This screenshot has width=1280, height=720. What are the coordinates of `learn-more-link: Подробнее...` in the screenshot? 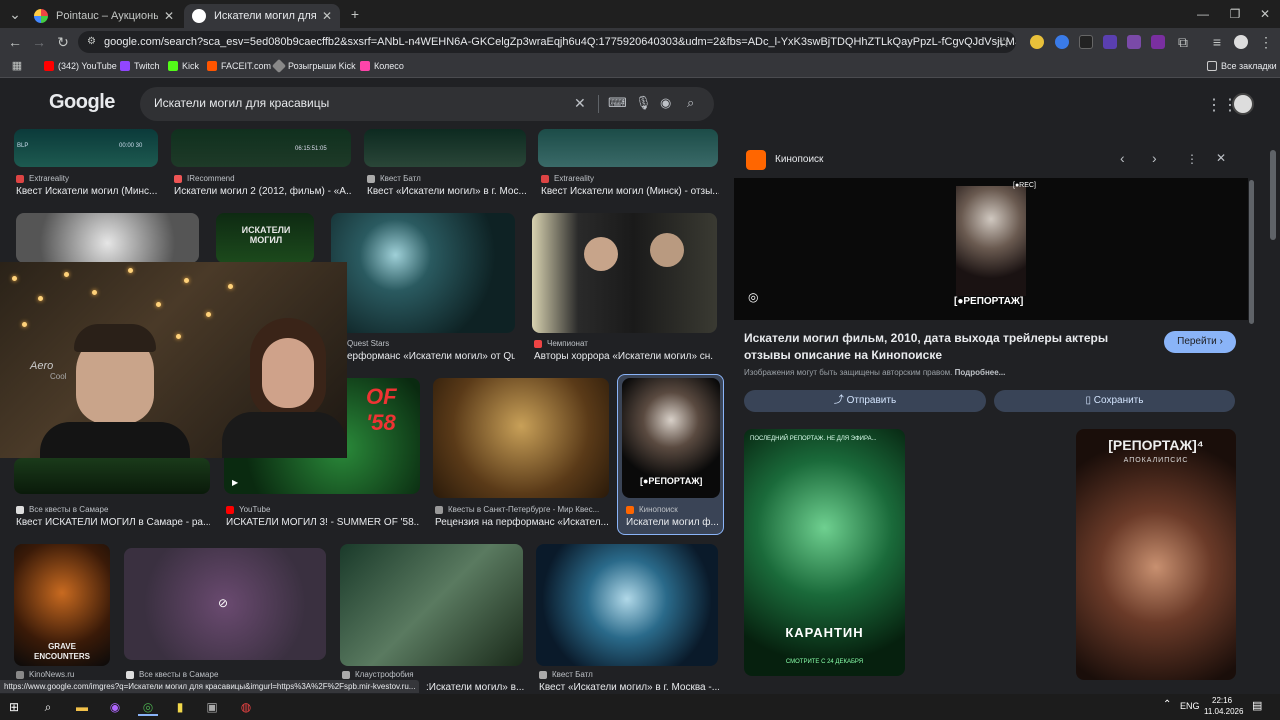 It's located at (980, 372).